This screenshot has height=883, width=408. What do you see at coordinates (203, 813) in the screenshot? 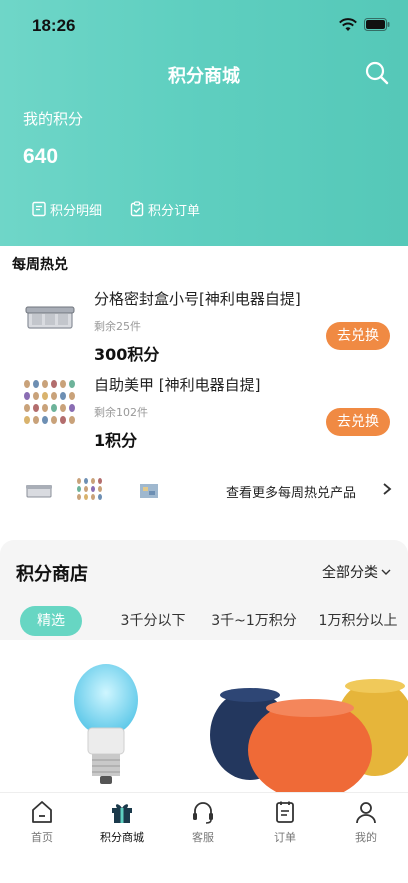
I see `headset-icon` at bounding box center [203, 813].